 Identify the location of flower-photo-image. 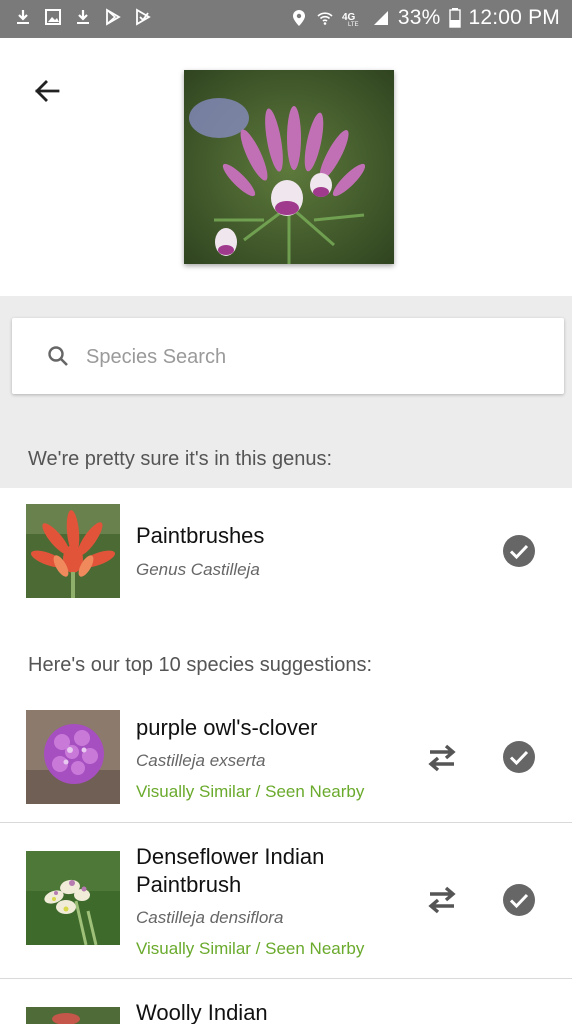
(289, 167).